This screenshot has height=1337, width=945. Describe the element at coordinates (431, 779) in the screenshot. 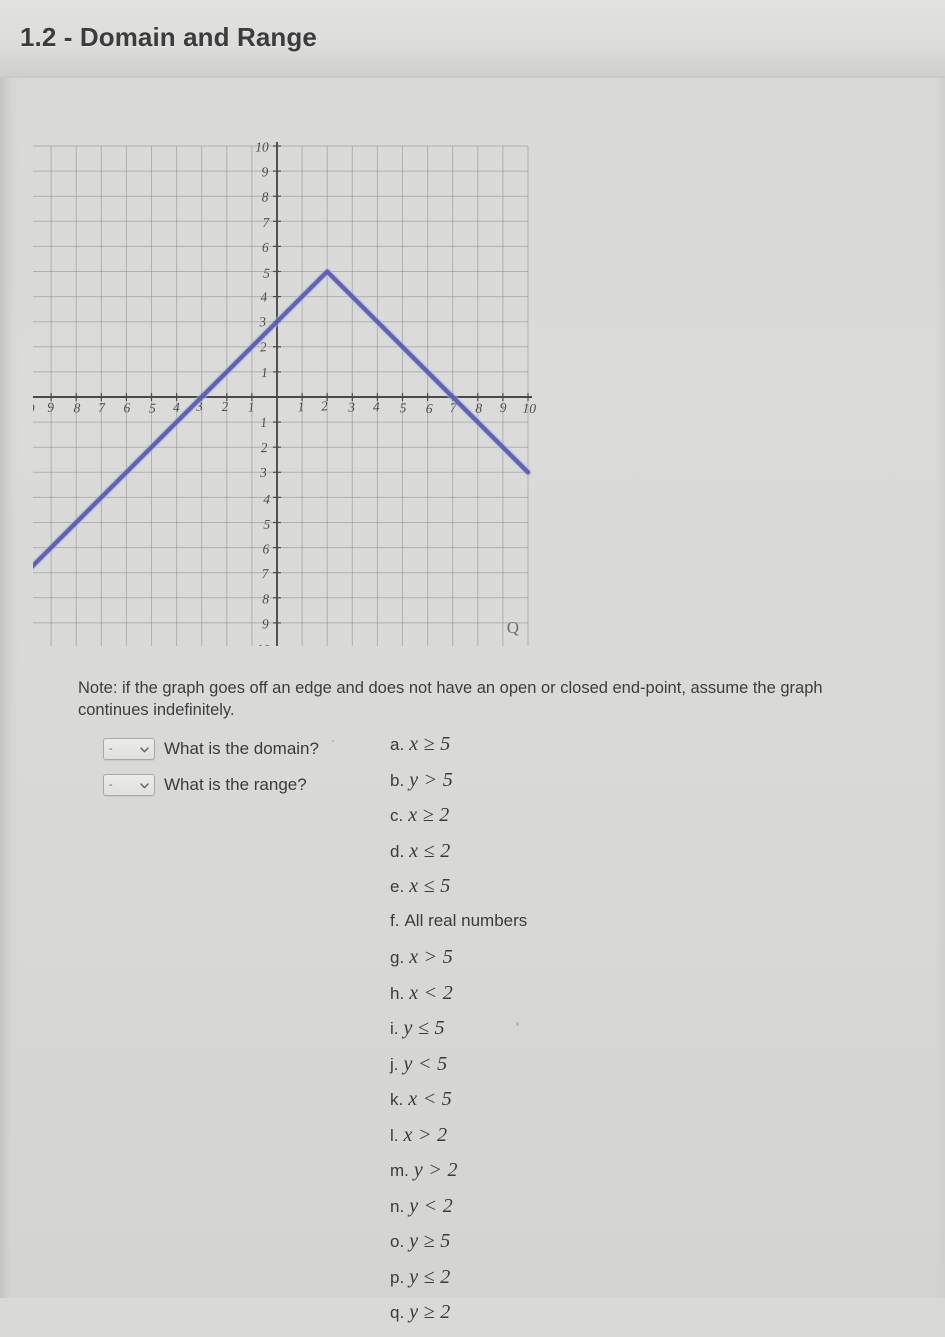

I see `option-expression: y > 5` at that location.